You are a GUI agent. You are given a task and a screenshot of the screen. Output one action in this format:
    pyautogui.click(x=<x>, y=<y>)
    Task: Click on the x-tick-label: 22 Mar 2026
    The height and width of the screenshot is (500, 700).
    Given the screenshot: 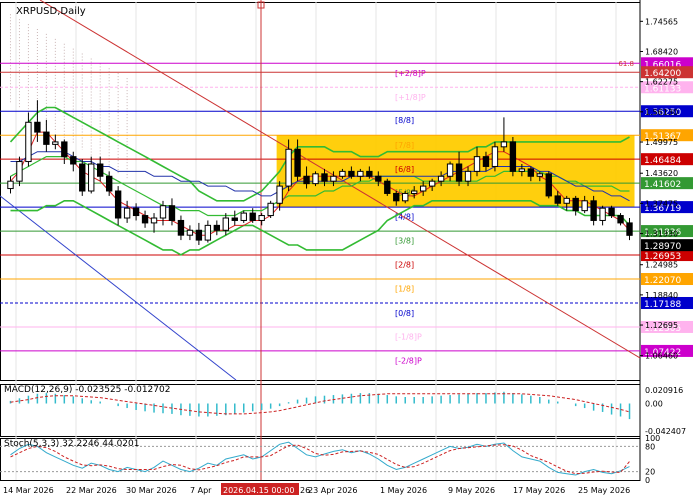 What is the action you would take?
    pyautogui.click(x=91, y=490)
    